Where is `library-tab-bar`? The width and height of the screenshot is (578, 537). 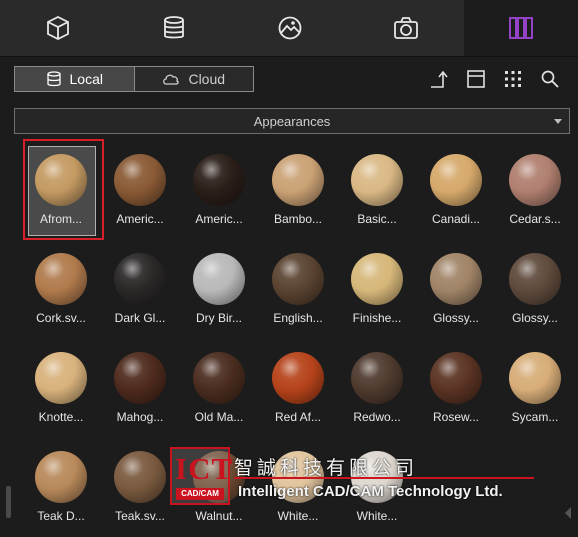 library-tab-bar is located at coordinates (289, 28).